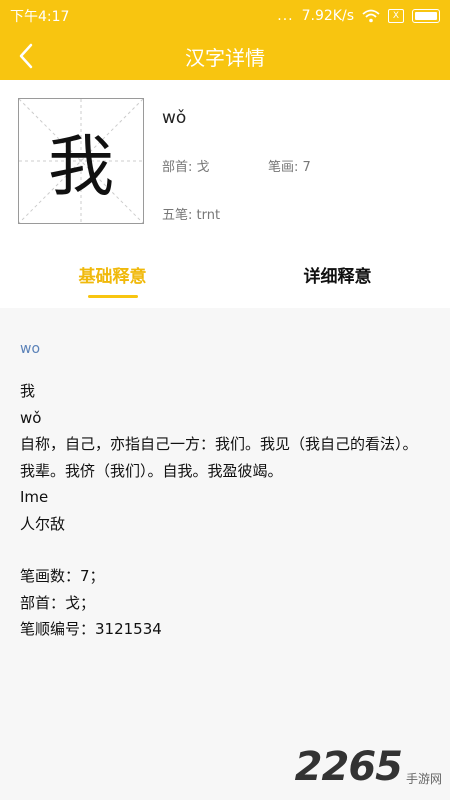  I want to click on tab-detailed-meaning: 详细释意, so click(337, 274).